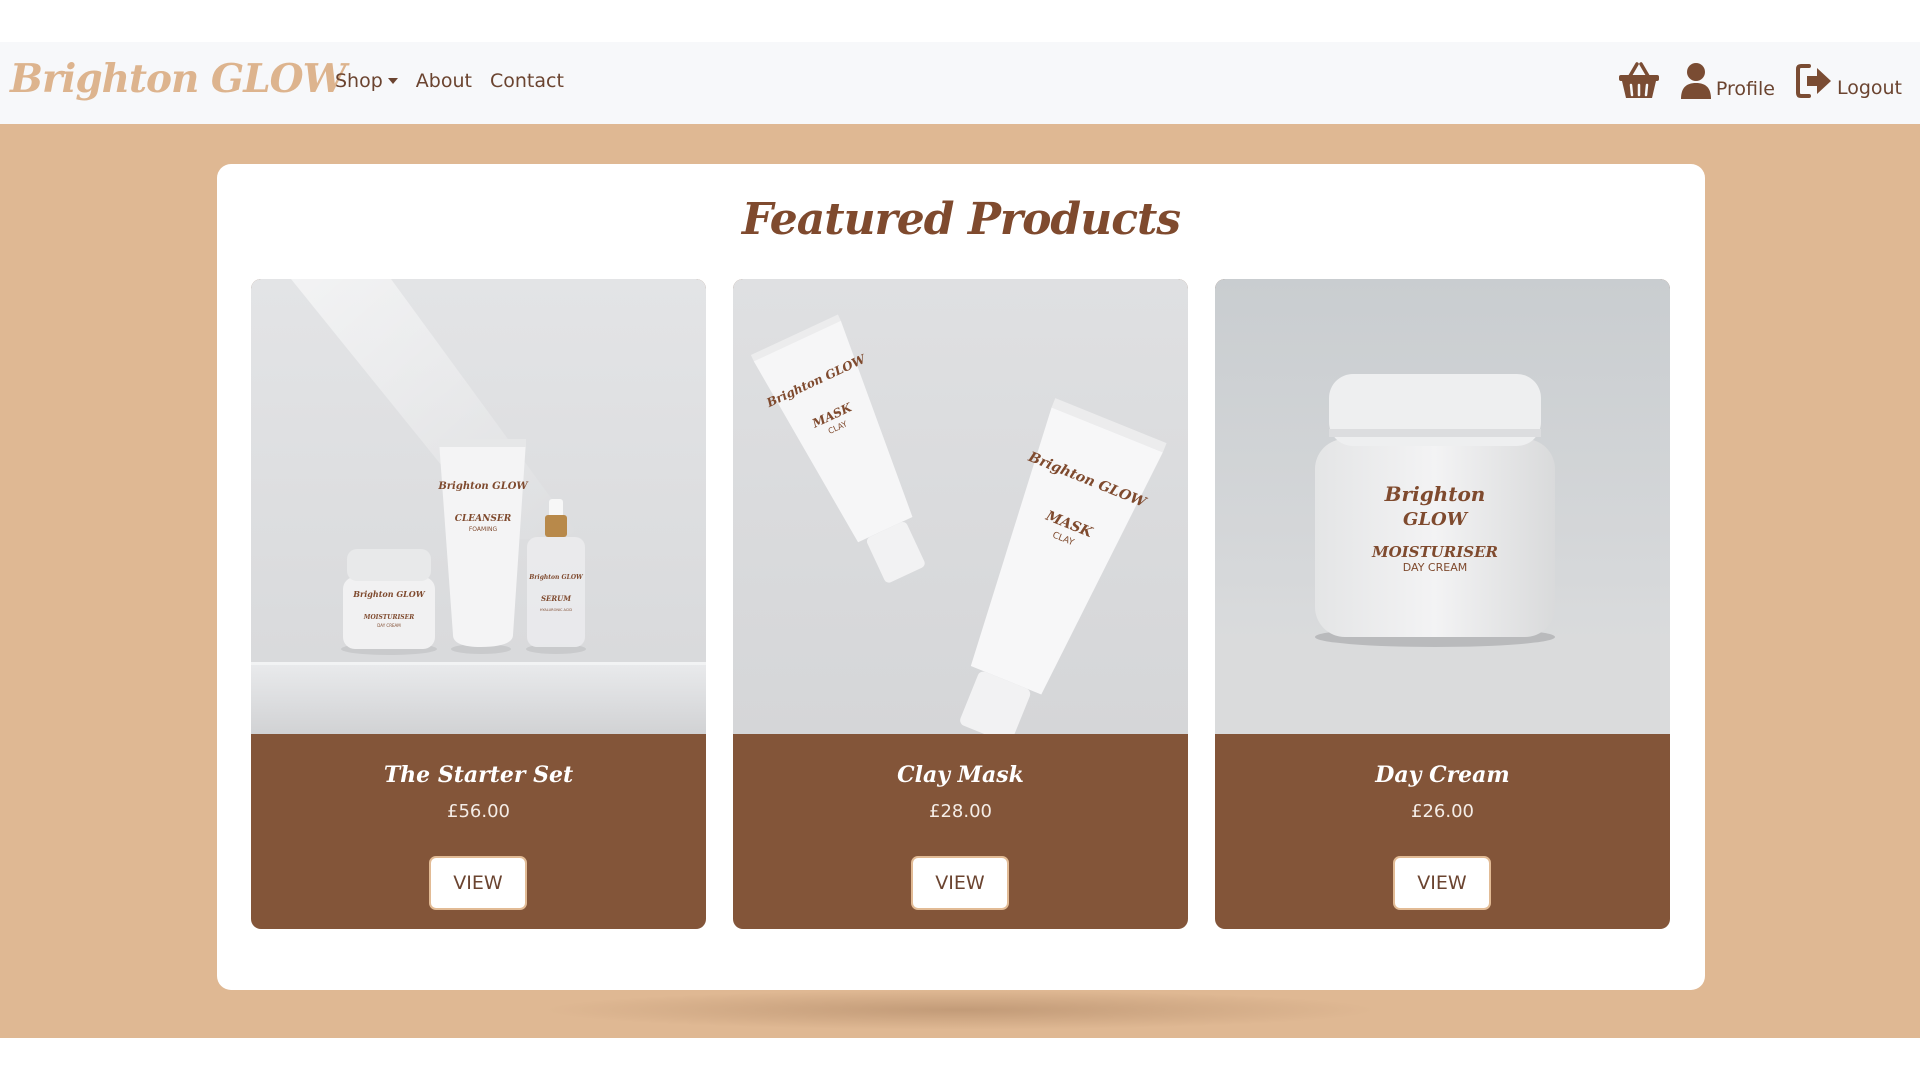  What do you see at coordinates (1813, 81) in the screenshot?
I see `logout-icon` at bounding box center [1813, 81].